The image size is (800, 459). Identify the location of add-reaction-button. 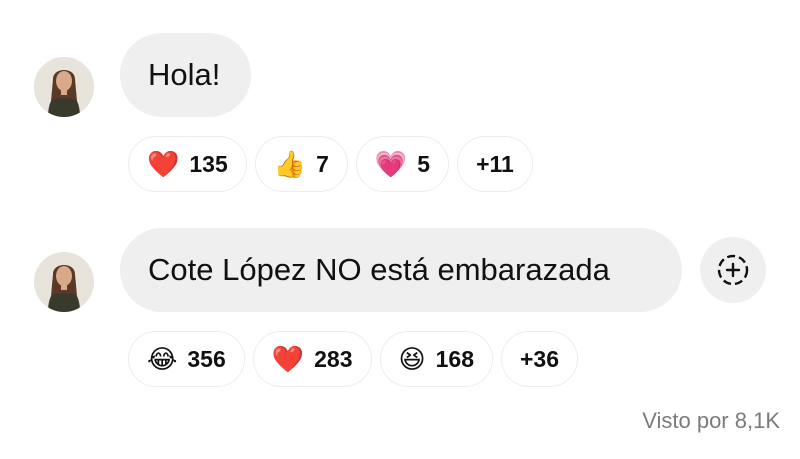
(733, 270).